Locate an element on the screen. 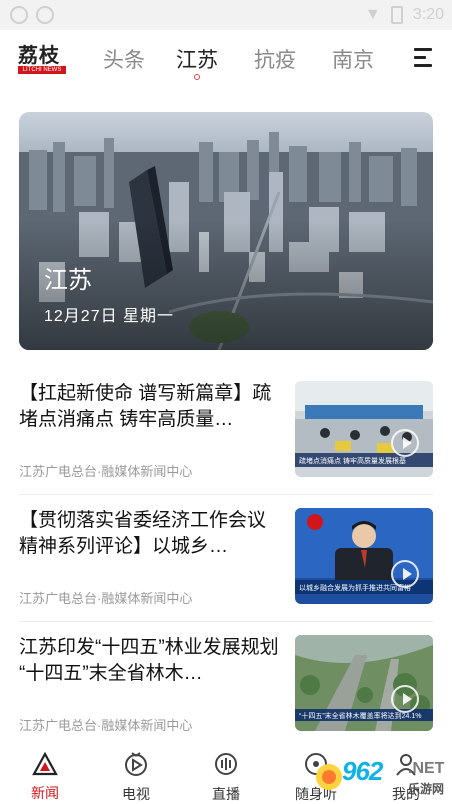 The image size is (452, 804). bottom-tab-label: 新闻 is located at coordinates (45, 793).